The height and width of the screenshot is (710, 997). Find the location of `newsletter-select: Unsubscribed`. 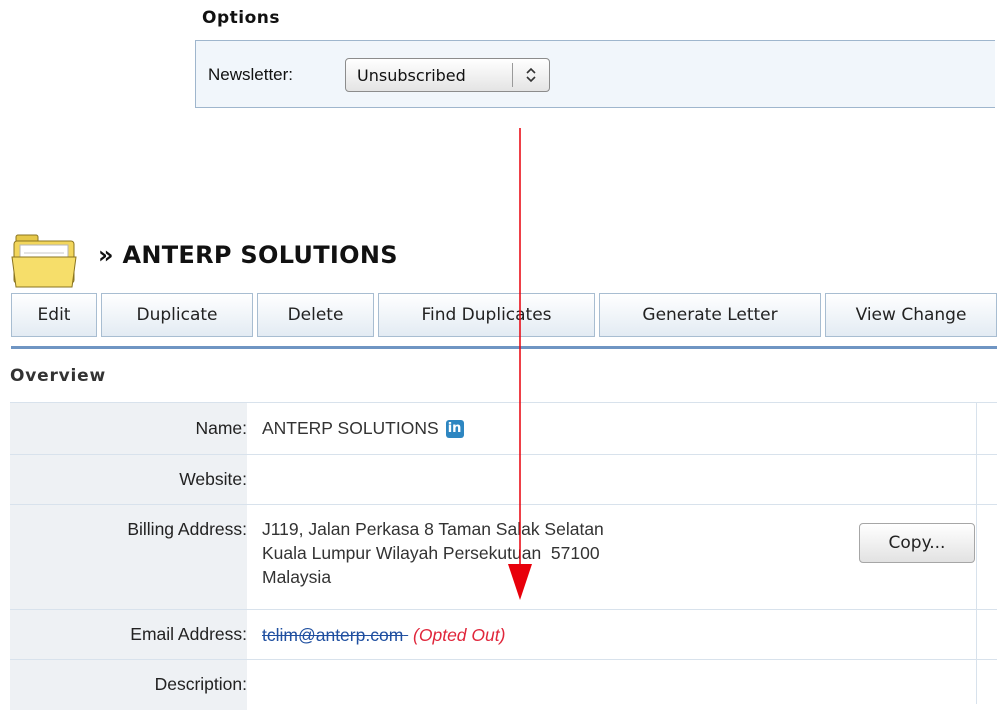

newsletter-select: Unsubscribed is located at coordinates (447, 75).